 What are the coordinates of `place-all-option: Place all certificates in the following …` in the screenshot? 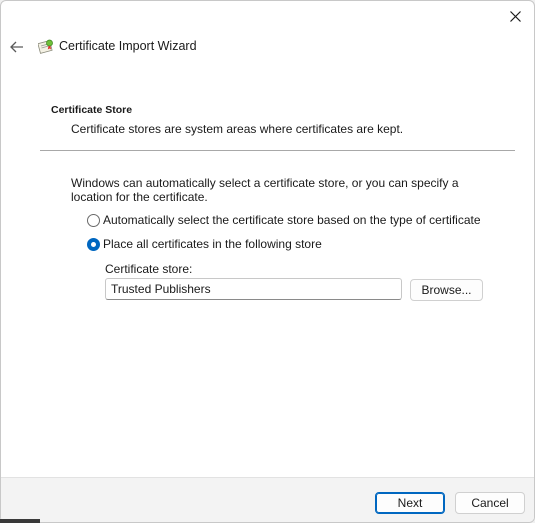 It's located at (204, 244).